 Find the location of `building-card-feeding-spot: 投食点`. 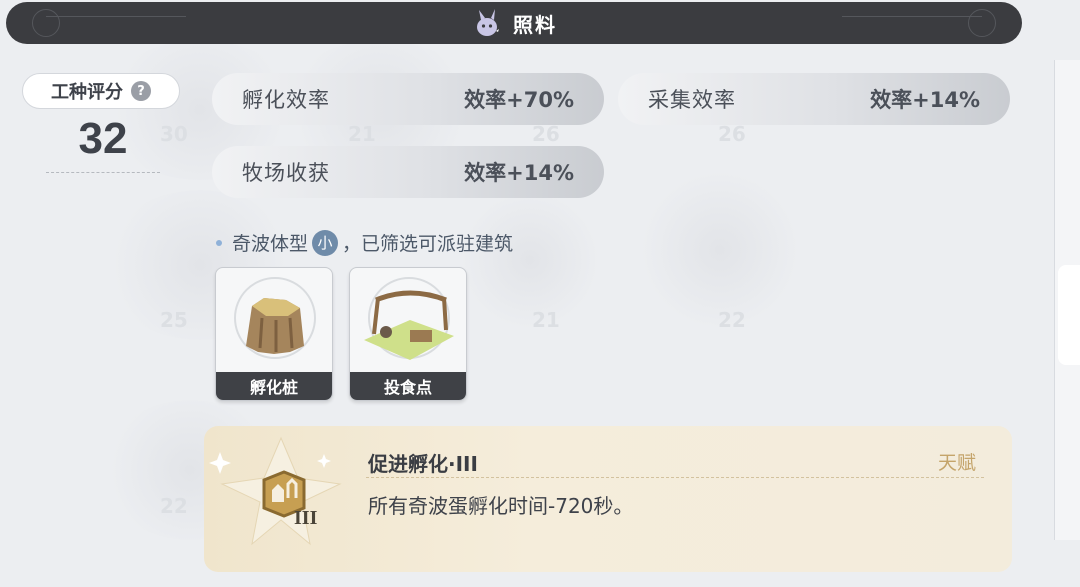

building-card-feeding-spot: 投食点 is located at coordinates (408, 334).